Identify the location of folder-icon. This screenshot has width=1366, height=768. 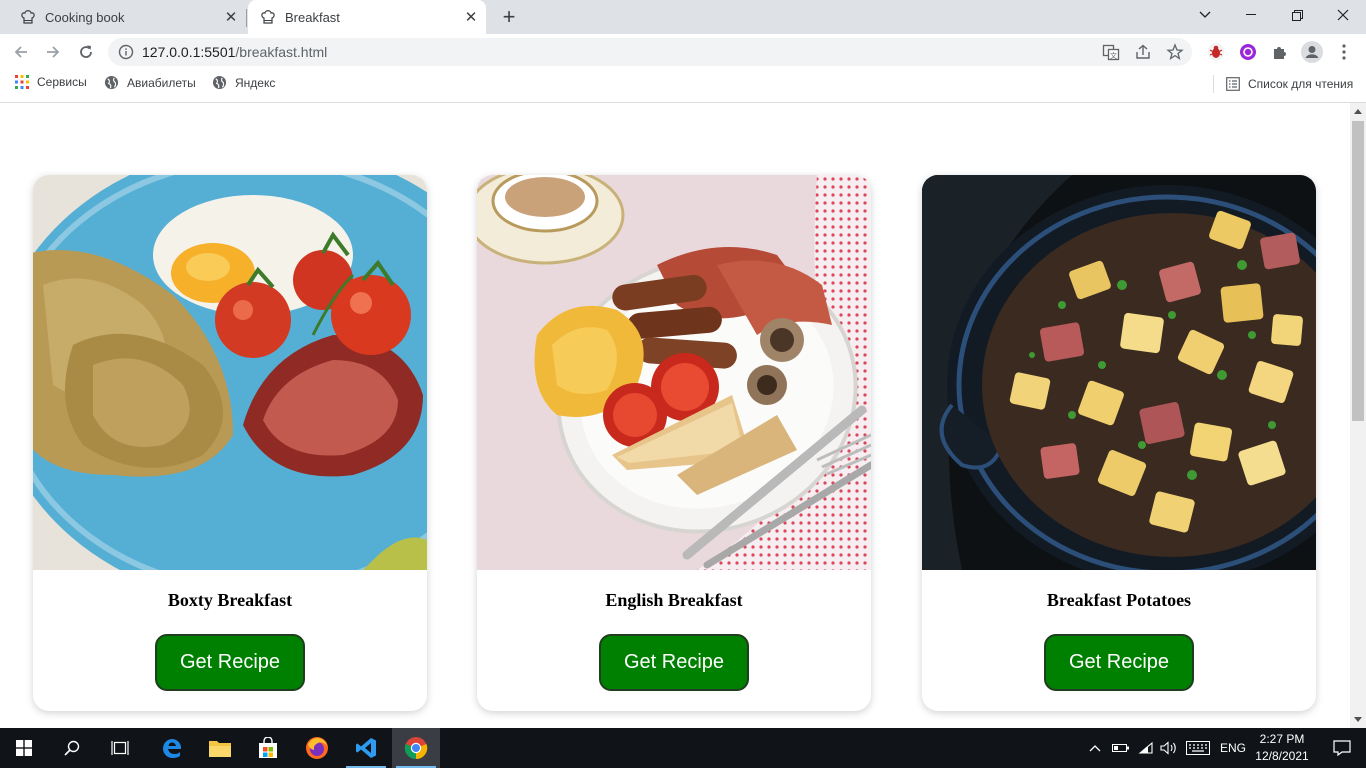
(220, 749).